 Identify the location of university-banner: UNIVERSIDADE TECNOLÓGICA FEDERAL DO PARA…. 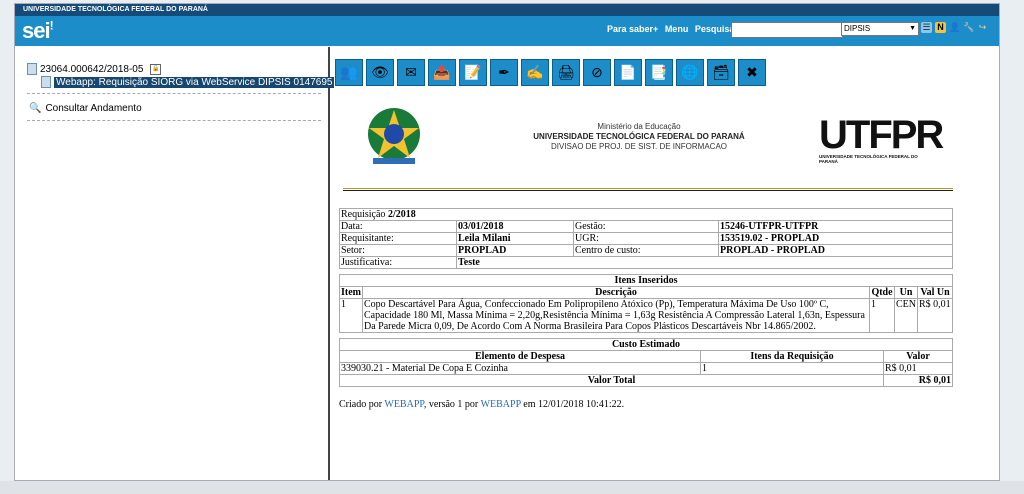
(507, 10).